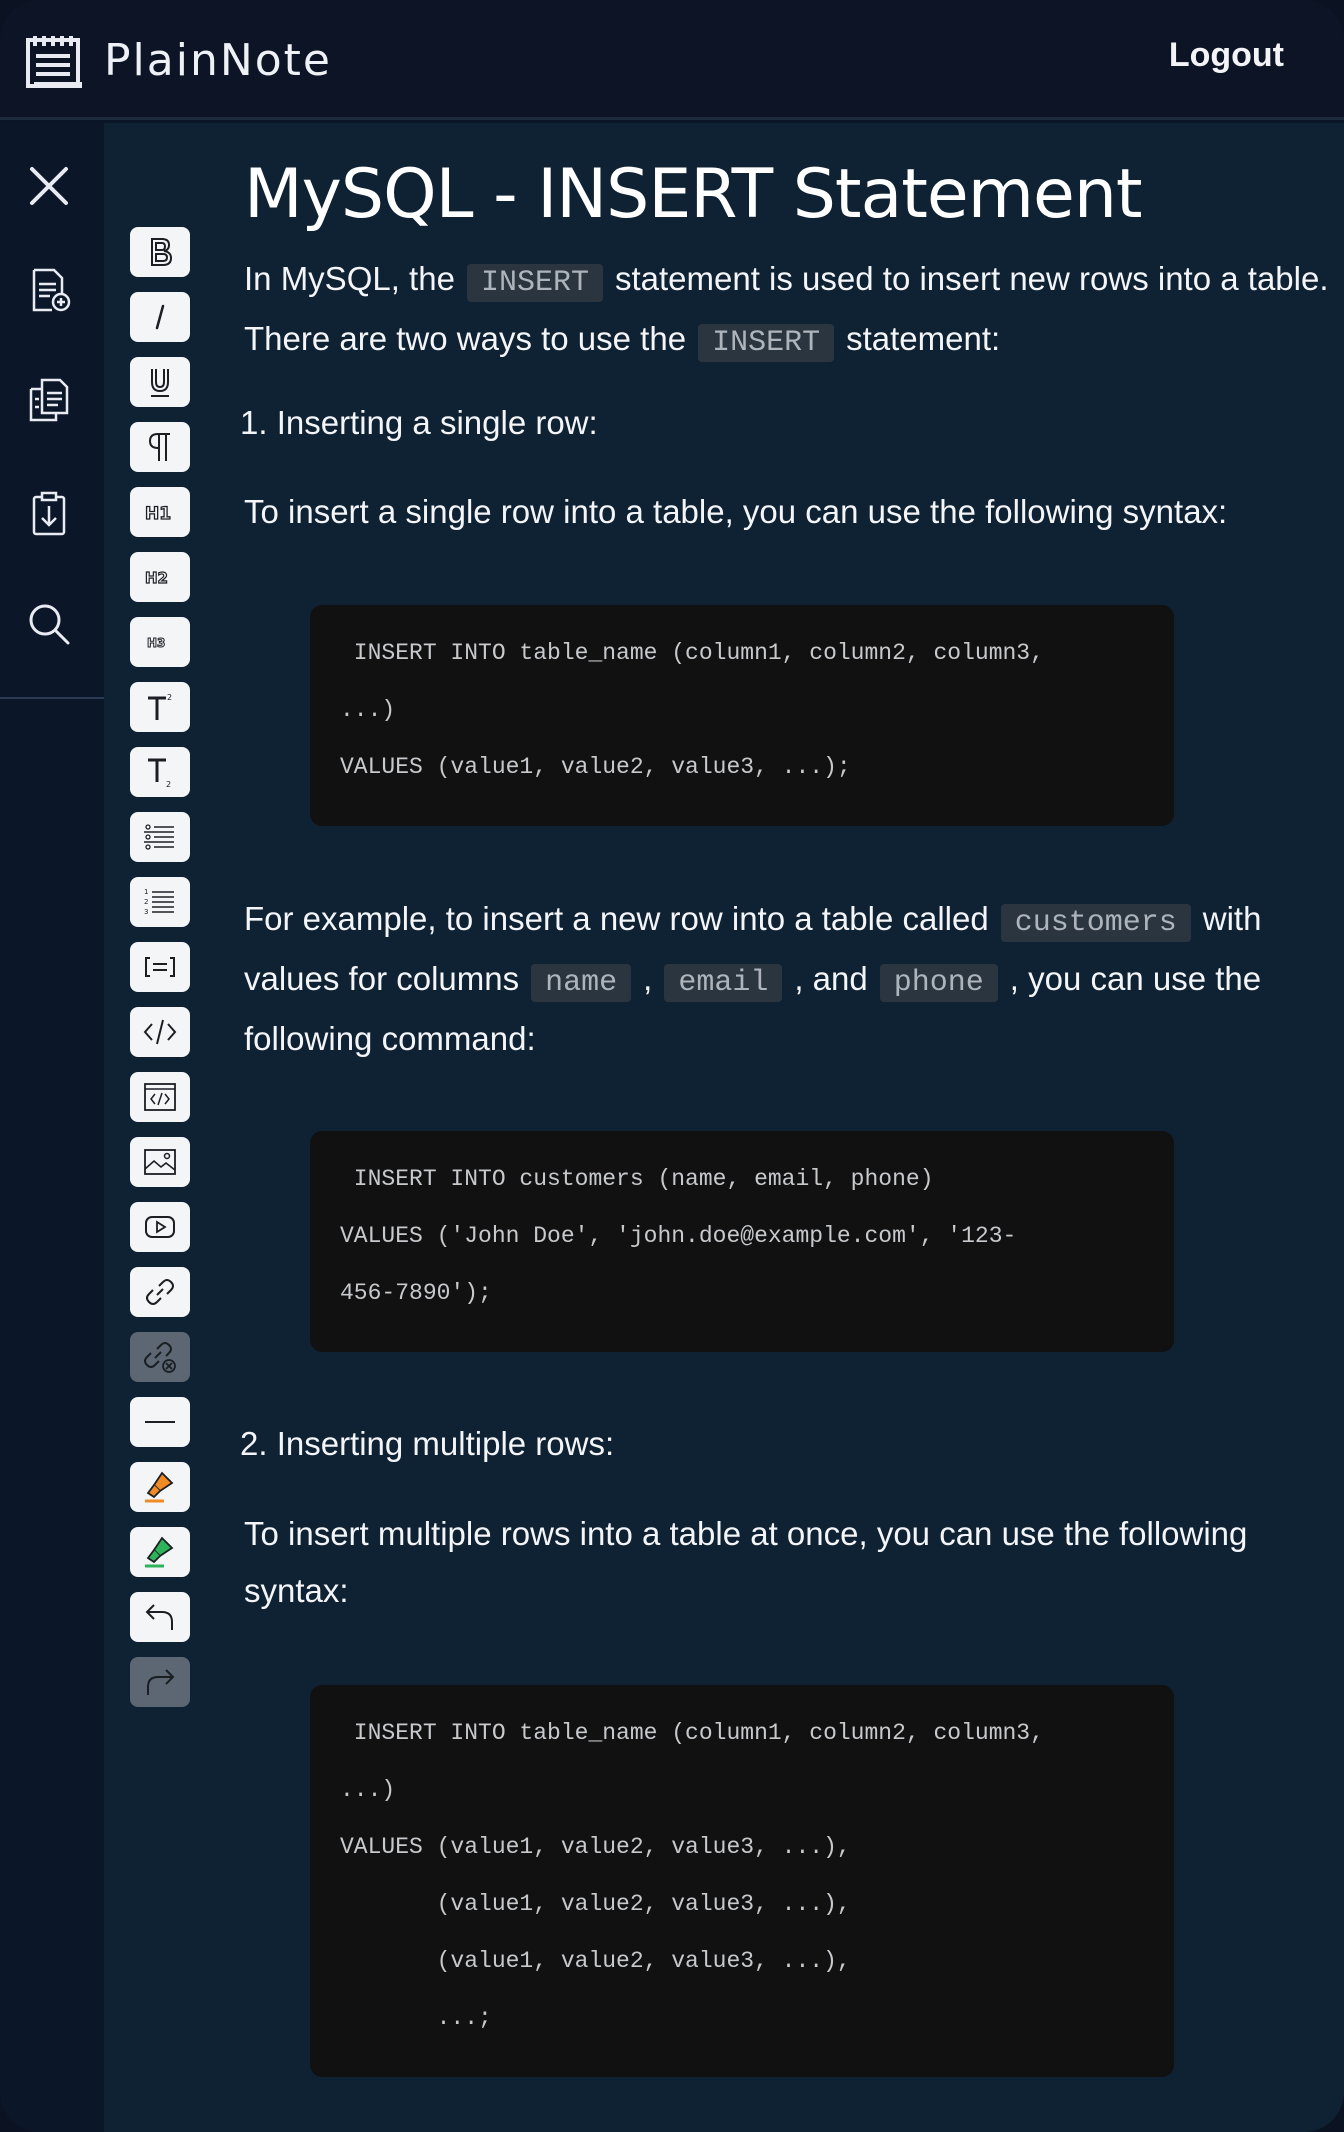  I want to click on brand: PlainNote, so click(178, 60).